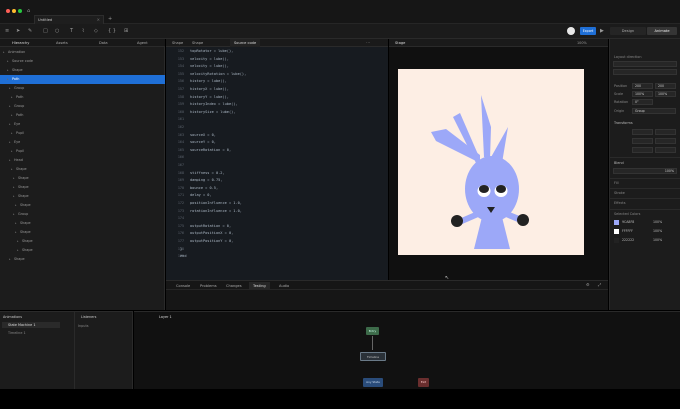 The height and width of the screenshot is (409, 680). I want to click on hierarchy-row: ▸ Source code, so click(82, 61).